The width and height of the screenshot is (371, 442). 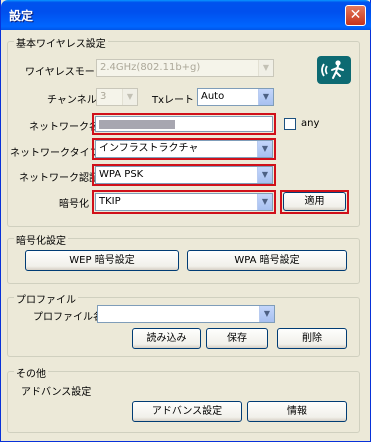 What do you see at coordinates (21, 16) in the screenshot?
I see `window-title: 設定` at bounding box center [21, 16].